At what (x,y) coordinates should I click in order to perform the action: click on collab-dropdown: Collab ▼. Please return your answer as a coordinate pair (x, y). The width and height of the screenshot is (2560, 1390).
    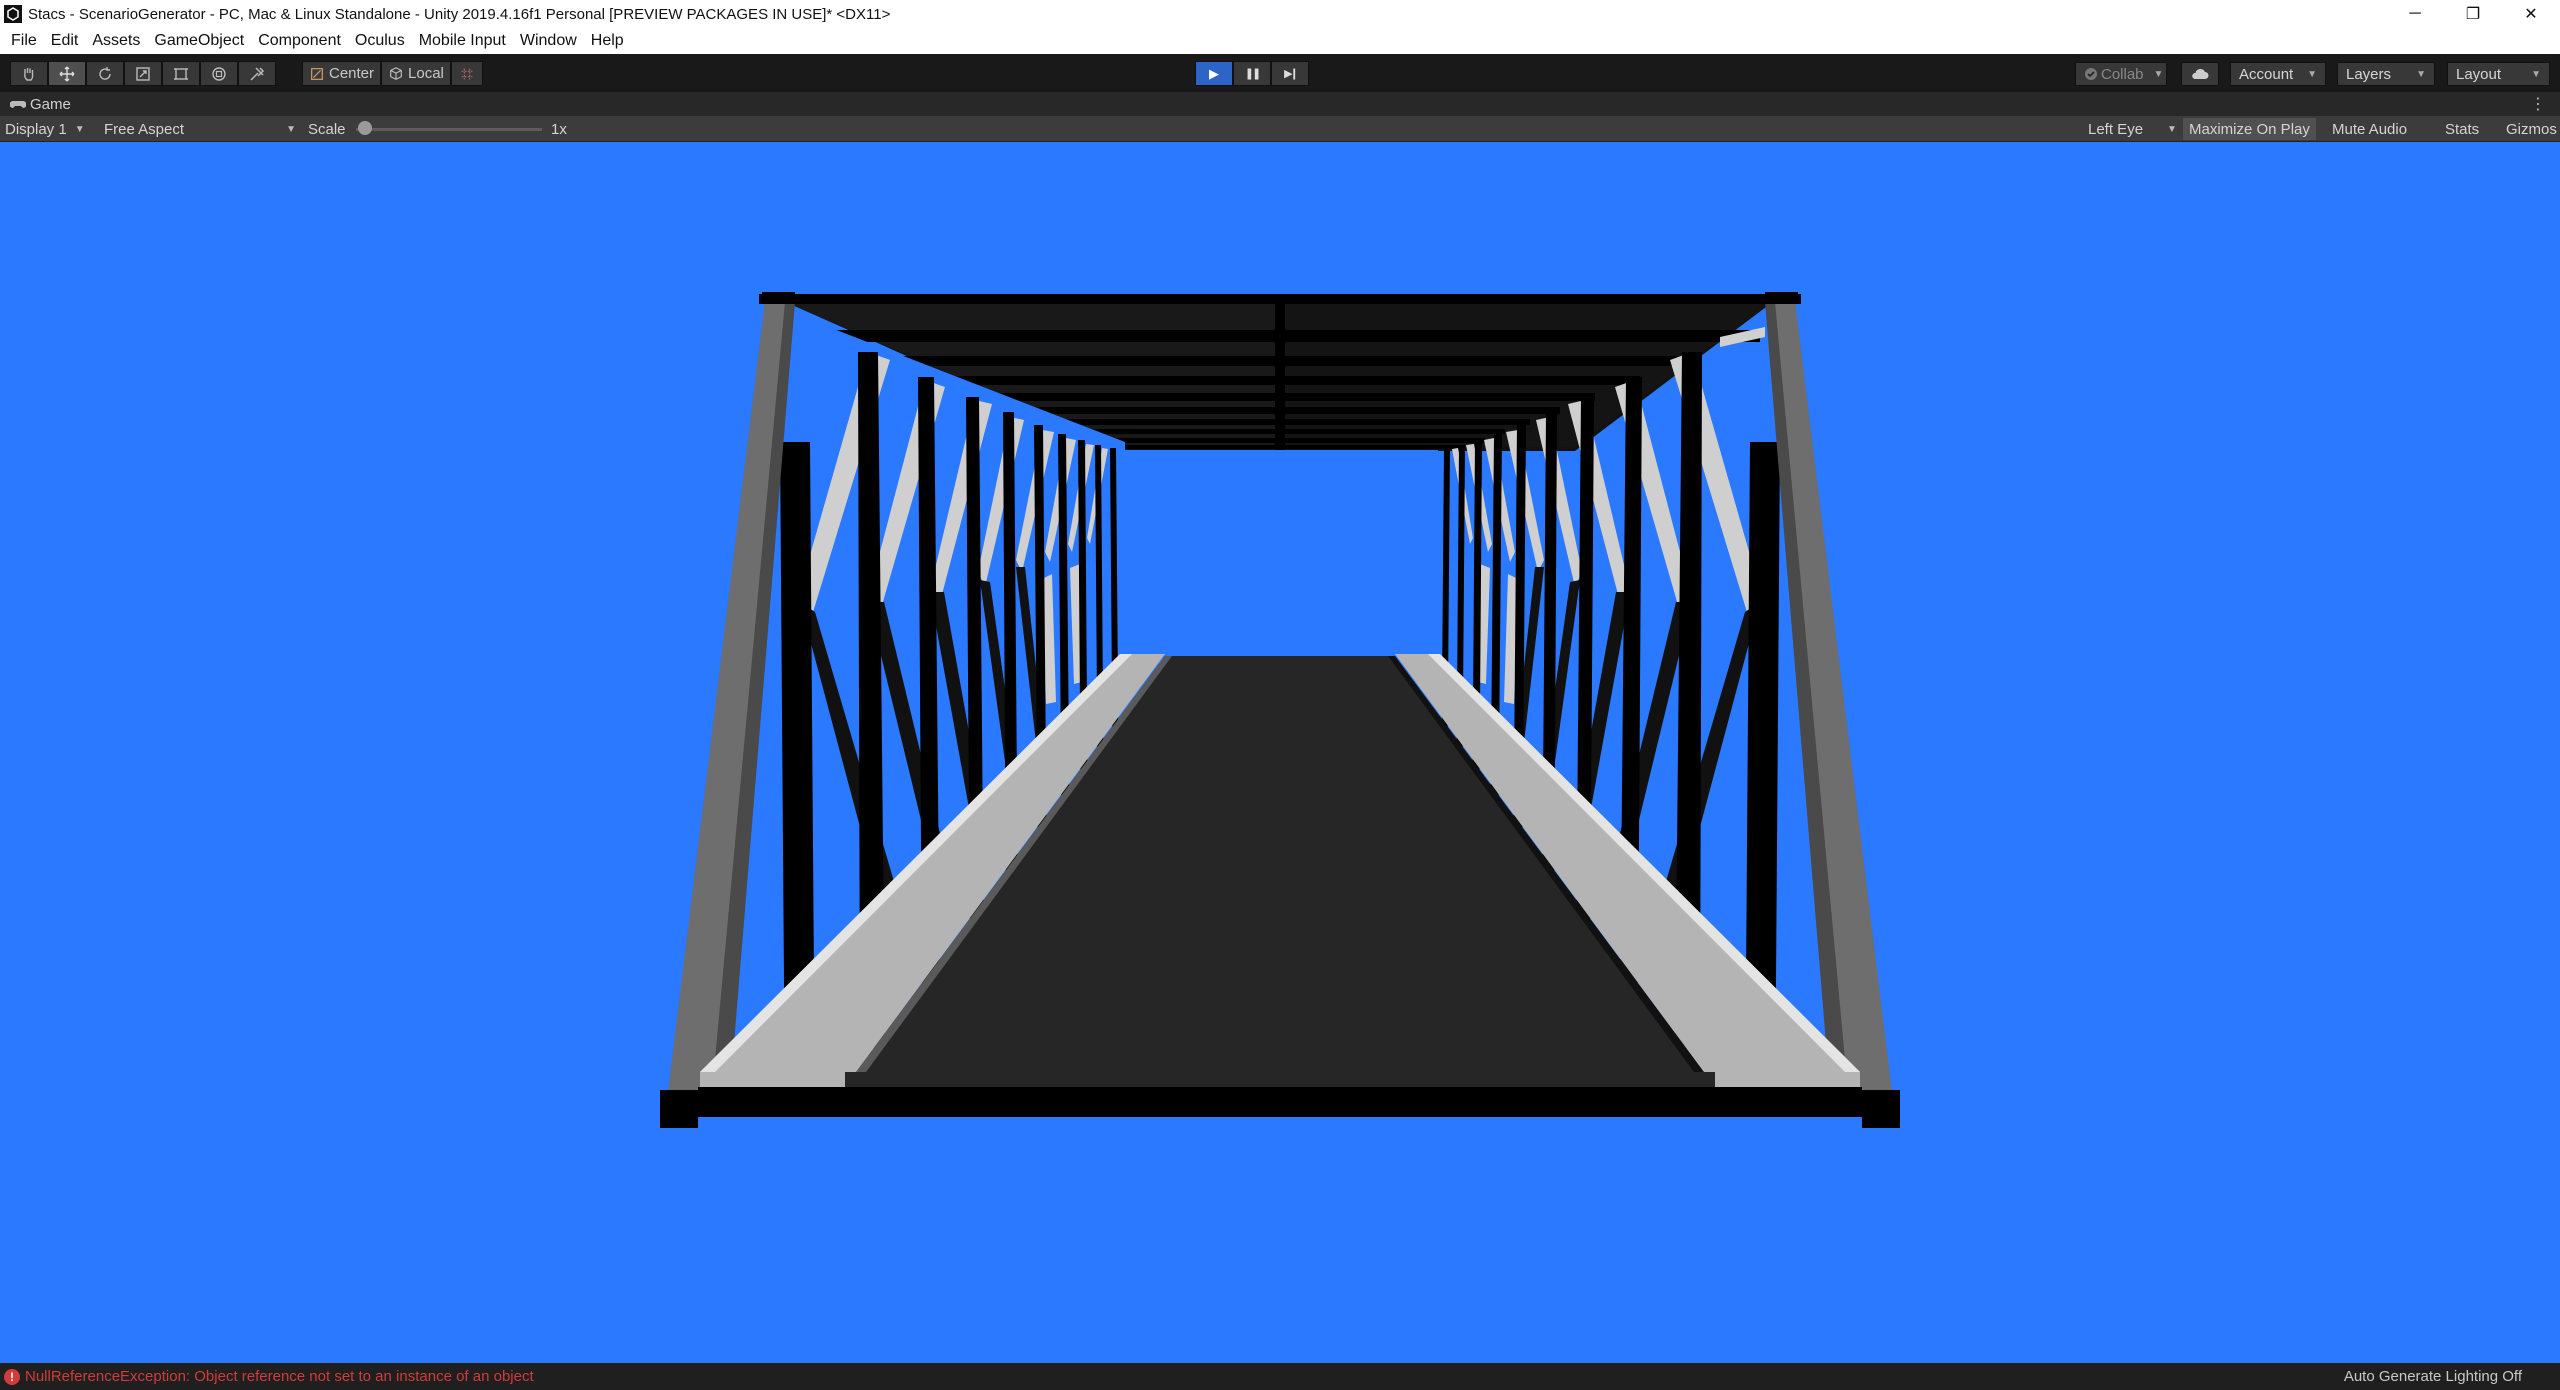
    Looking at the image, I should click on (2121, 74).